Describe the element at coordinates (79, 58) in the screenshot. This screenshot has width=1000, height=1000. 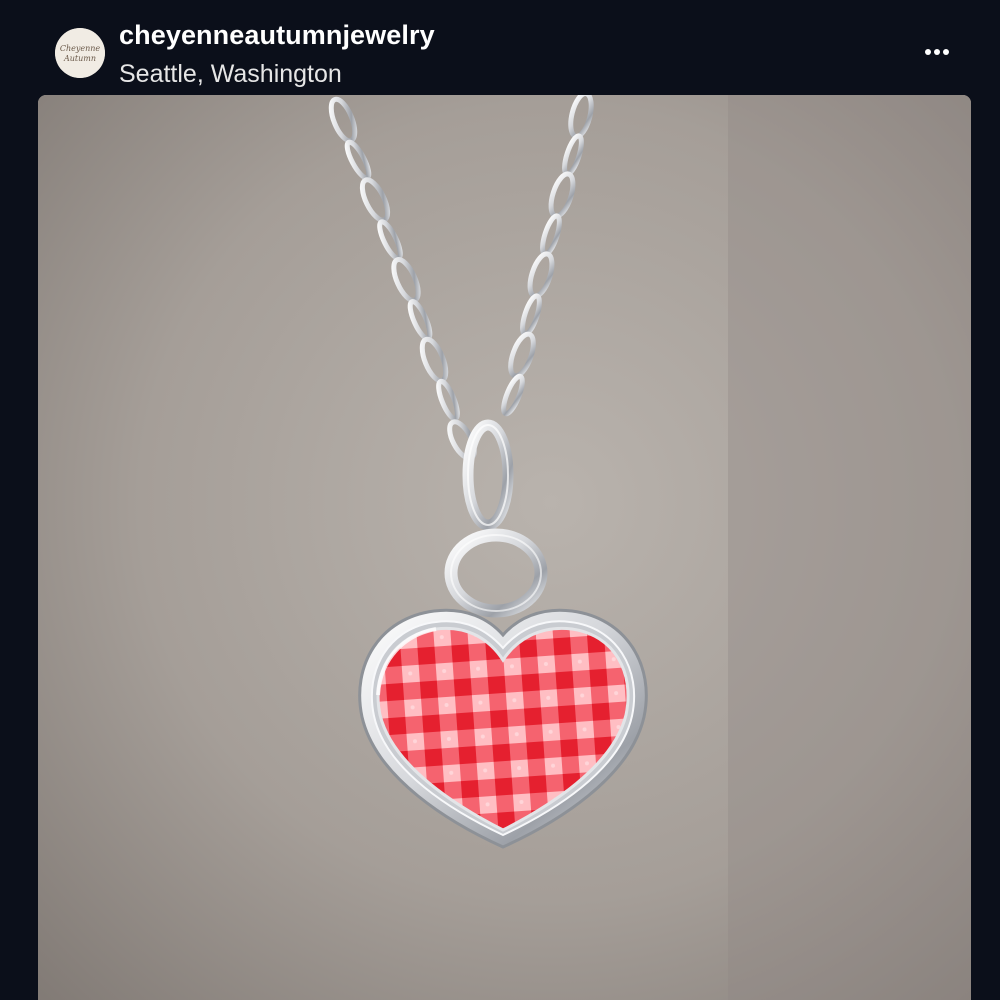
I see `svg-text: Autumn` at that location.